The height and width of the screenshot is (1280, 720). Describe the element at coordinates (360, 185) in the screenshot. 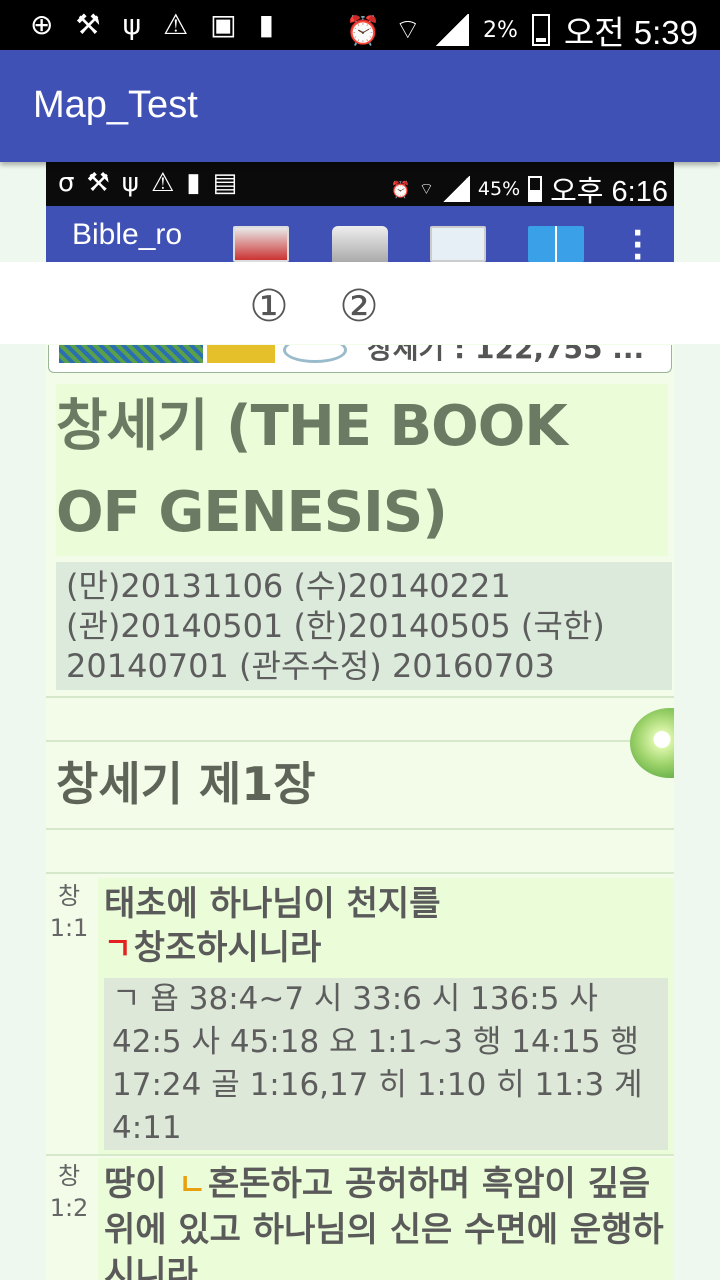

I see `embedded-status-bar: σ ⚒ ψ ⚠ ▮ ▤ ⏰ ⌔ 45% 오후 6:16` at that location.